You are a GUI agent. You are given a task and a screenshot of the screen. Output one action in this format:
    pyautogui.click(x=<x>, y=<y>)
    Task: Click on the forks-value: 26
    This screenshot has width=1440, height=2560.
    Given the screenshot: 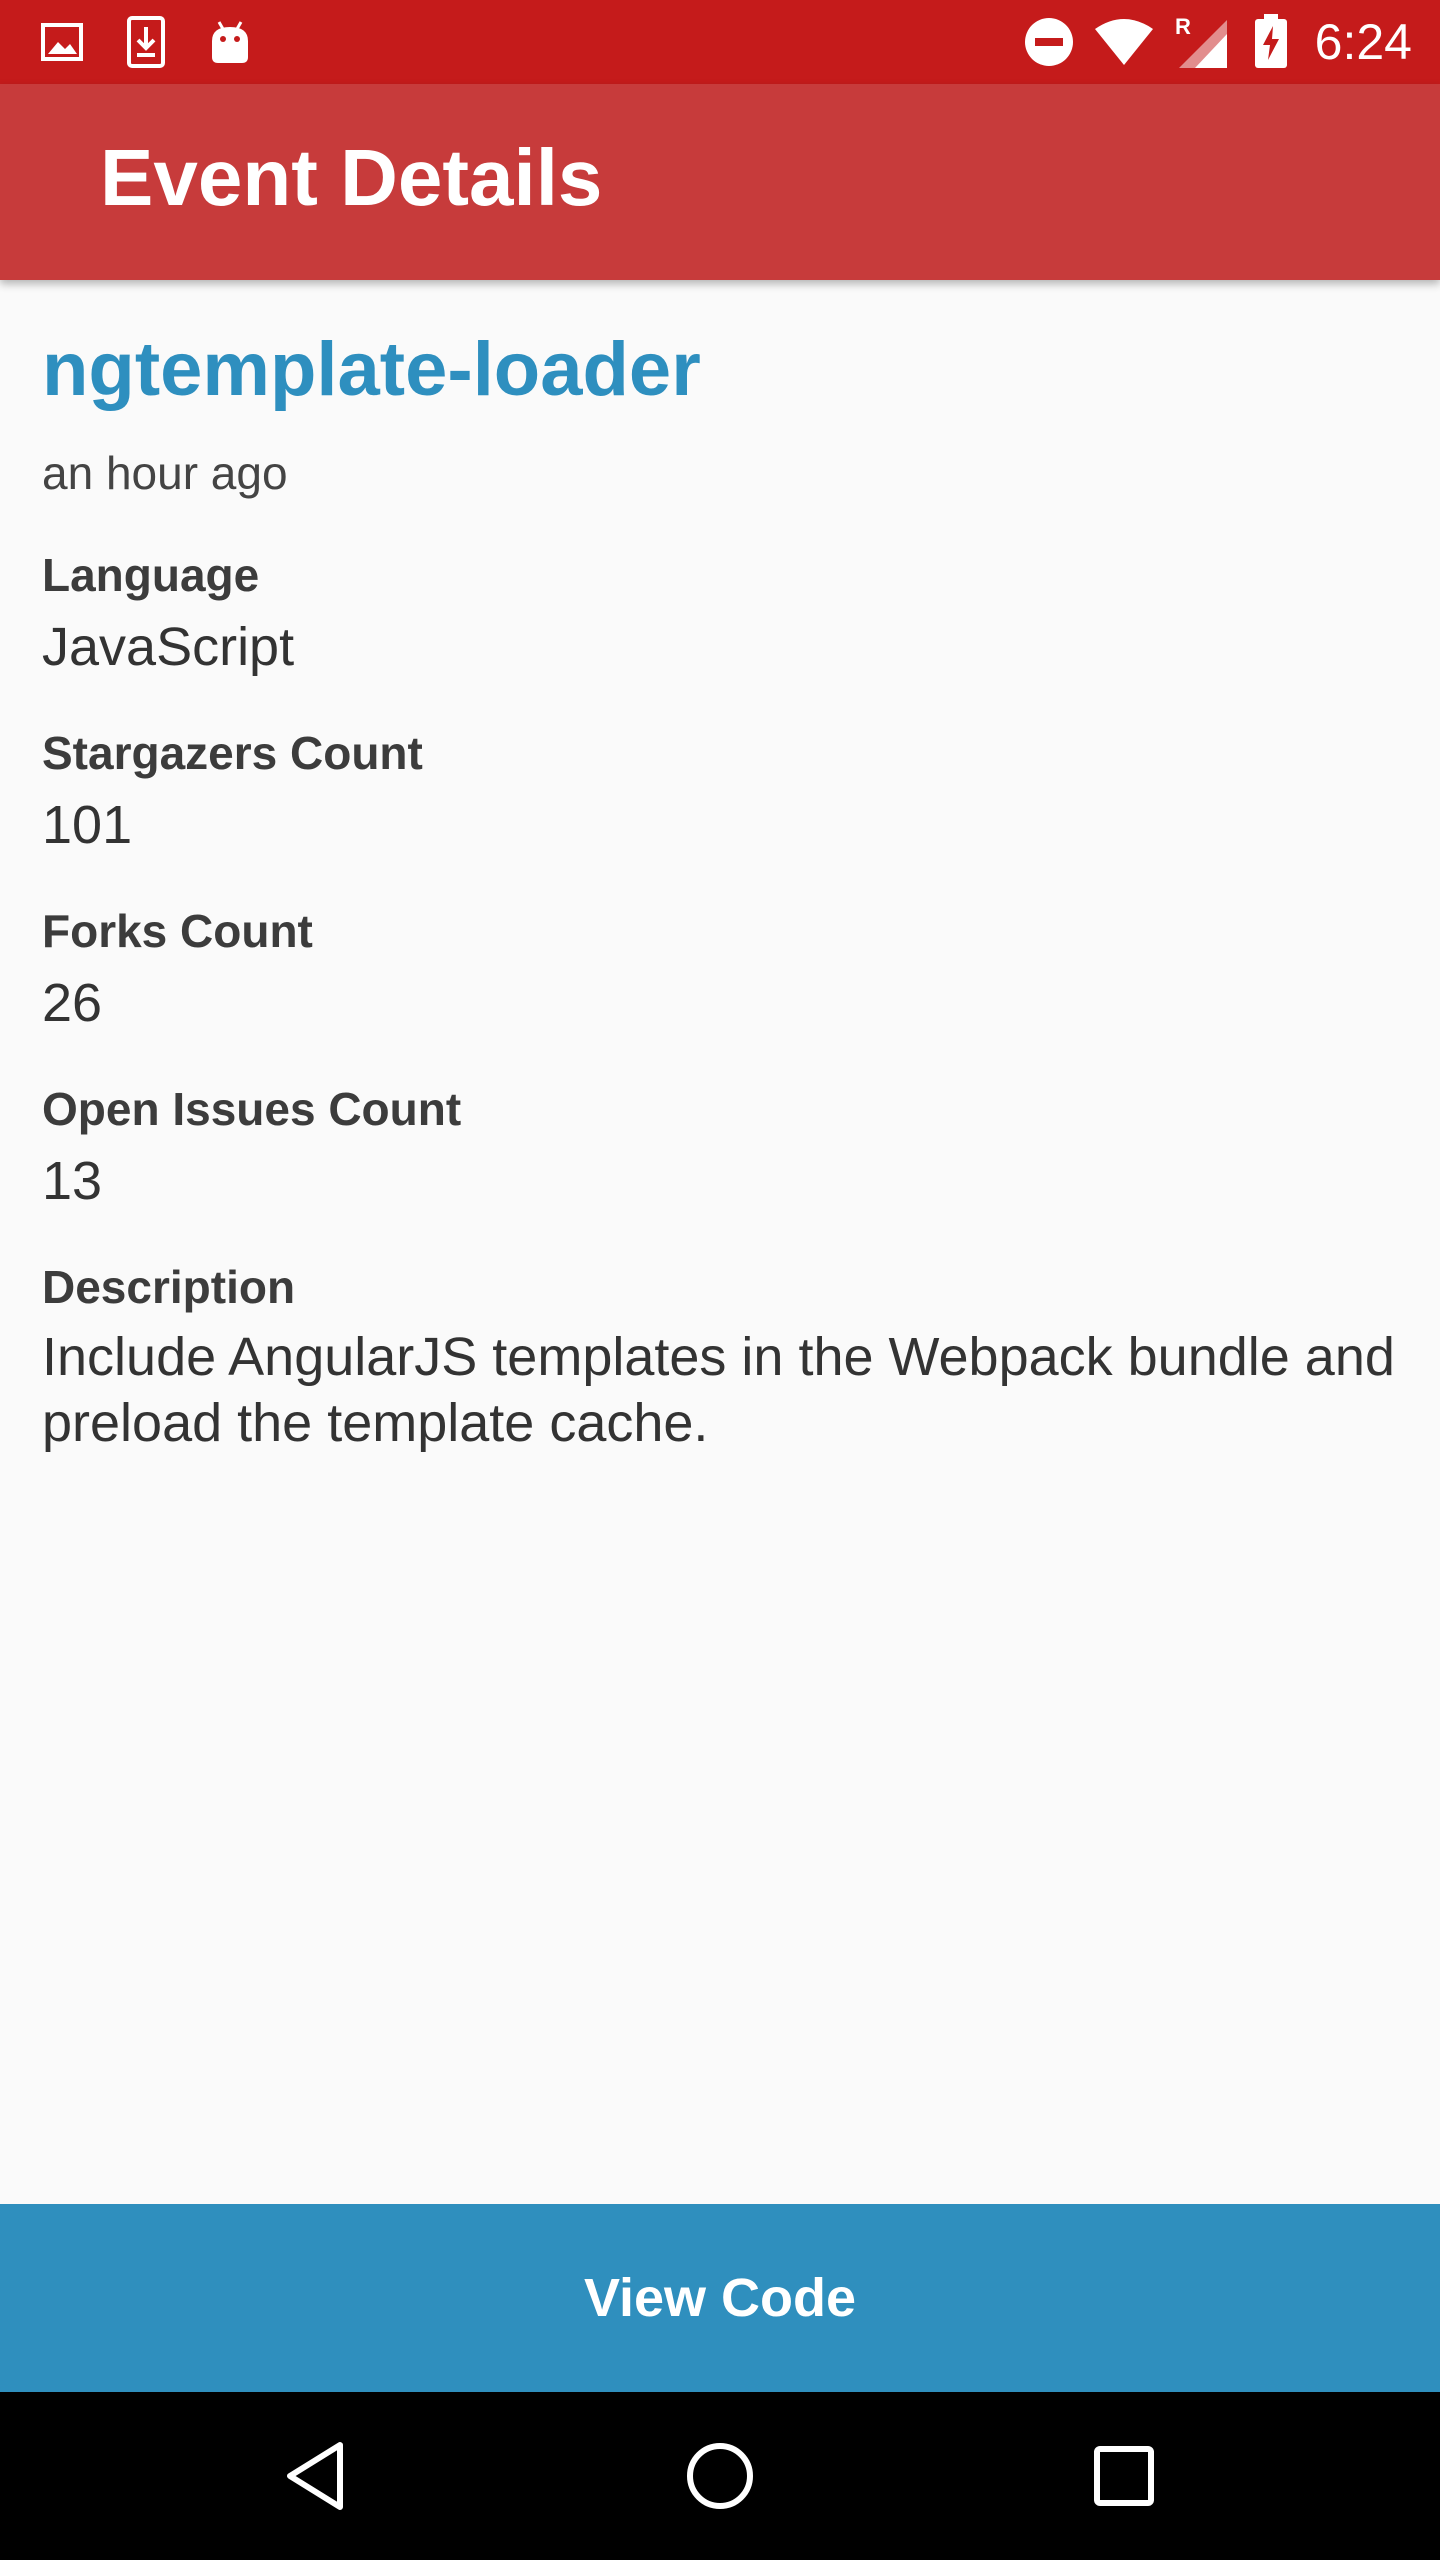 What is the action you would take?
    pyautogui.click(x=72, y=1003)
    